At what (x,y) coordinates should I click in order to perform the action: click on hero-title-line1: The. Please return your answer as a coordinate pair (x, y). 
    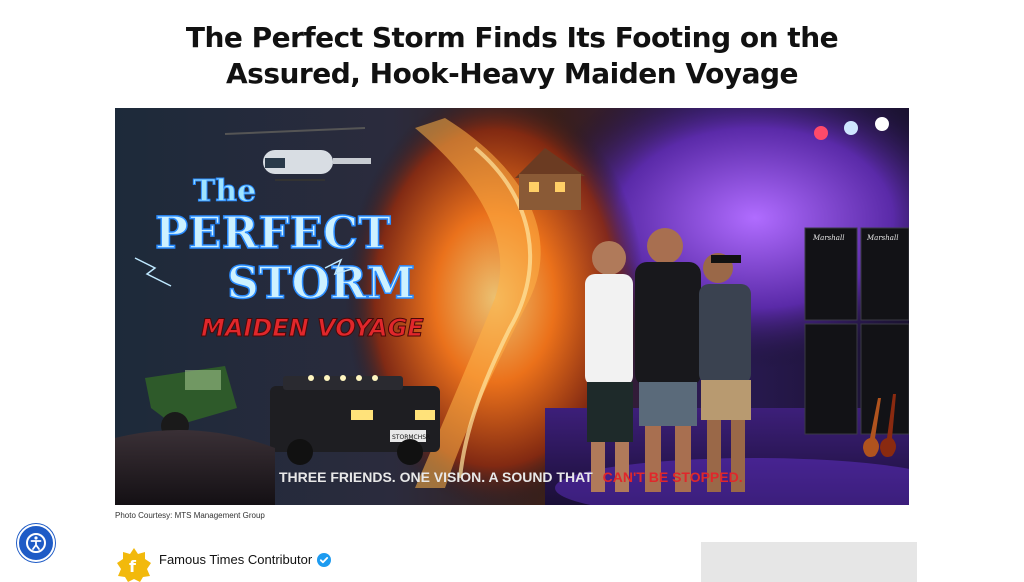
    Looking at the image, I should click on (224, 191).